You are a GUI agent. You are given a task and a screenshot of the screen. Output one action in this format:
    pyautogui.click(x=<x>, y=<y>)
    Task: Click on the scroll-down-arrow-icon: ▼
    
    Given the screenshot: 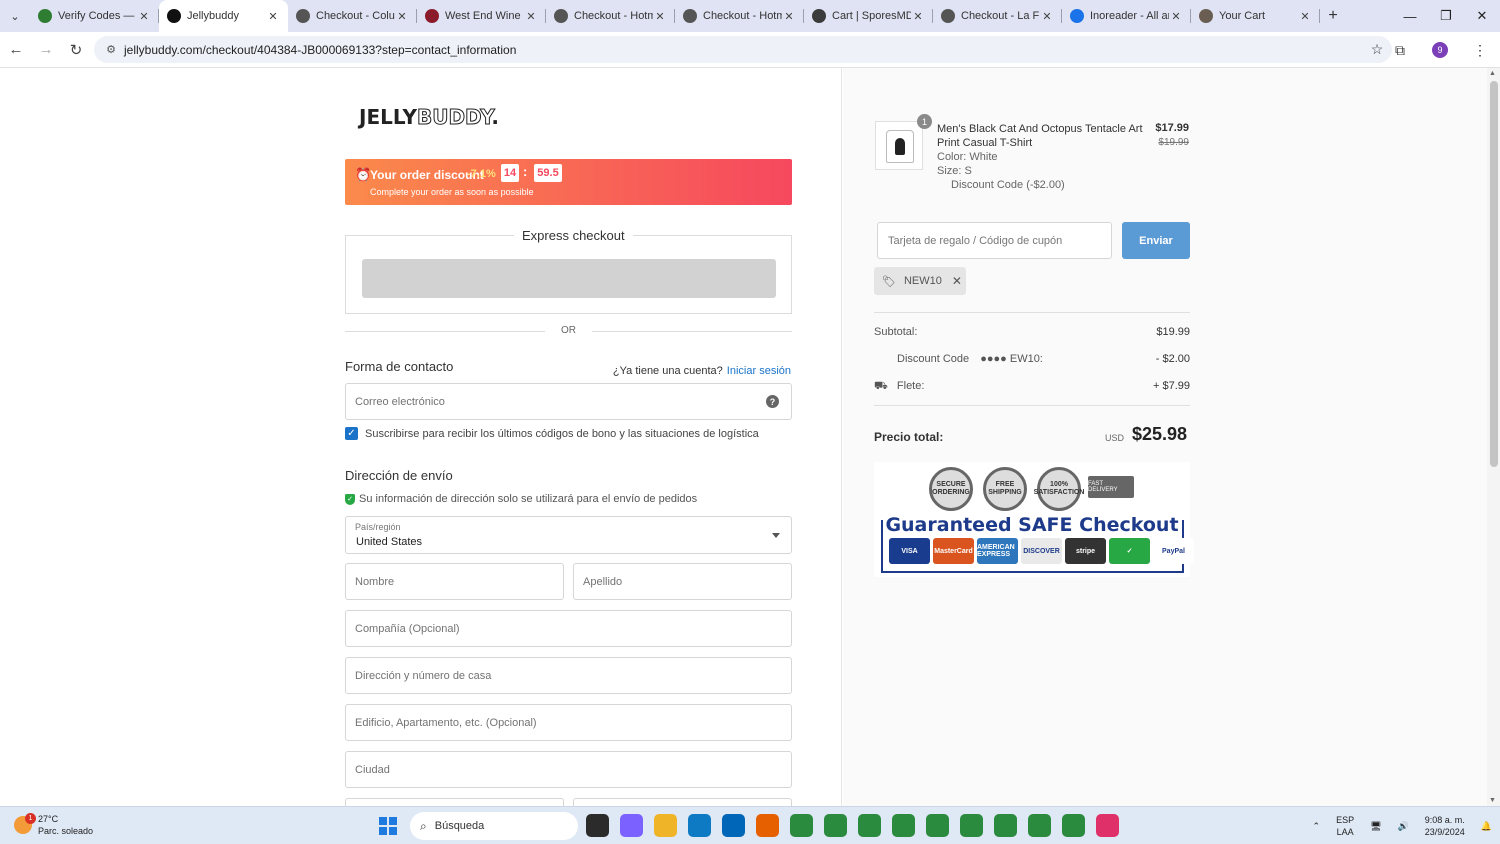 What is the action you would take?
    pyautogui.click(x=1492, y=800)
    